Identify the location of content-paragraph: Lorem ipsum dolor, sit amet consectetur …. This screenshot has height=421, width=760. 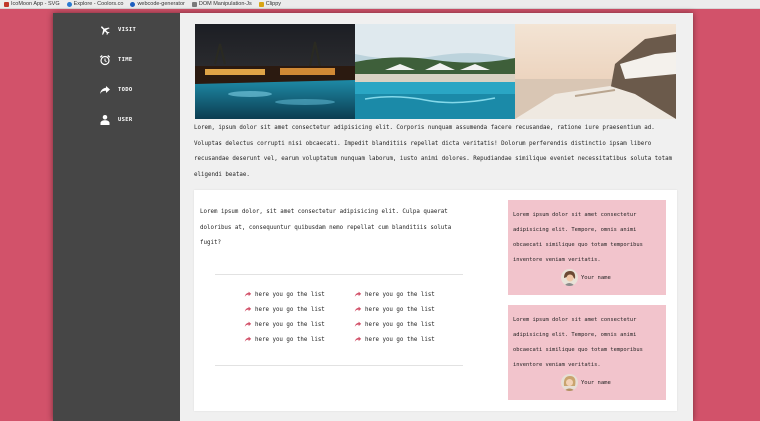
(326, 227).